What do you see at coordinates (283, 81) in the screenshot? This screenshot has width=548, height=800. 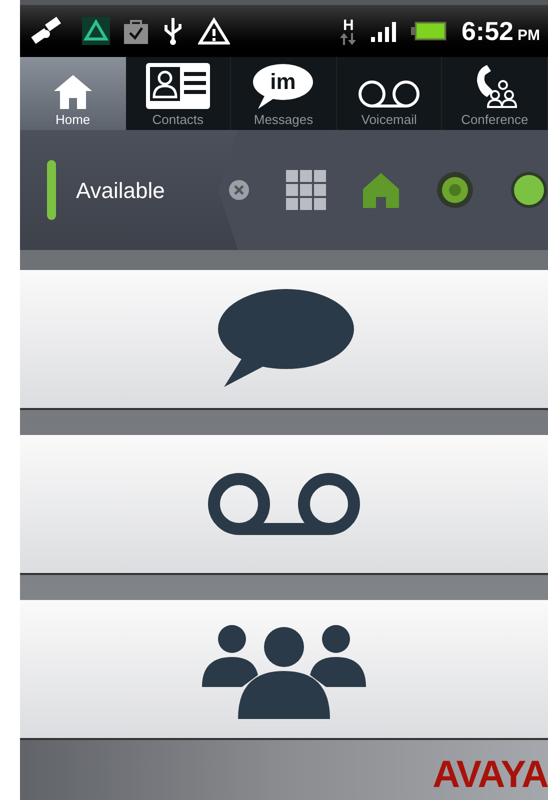 I see `im-label: im` at bounding box center [283, 81].